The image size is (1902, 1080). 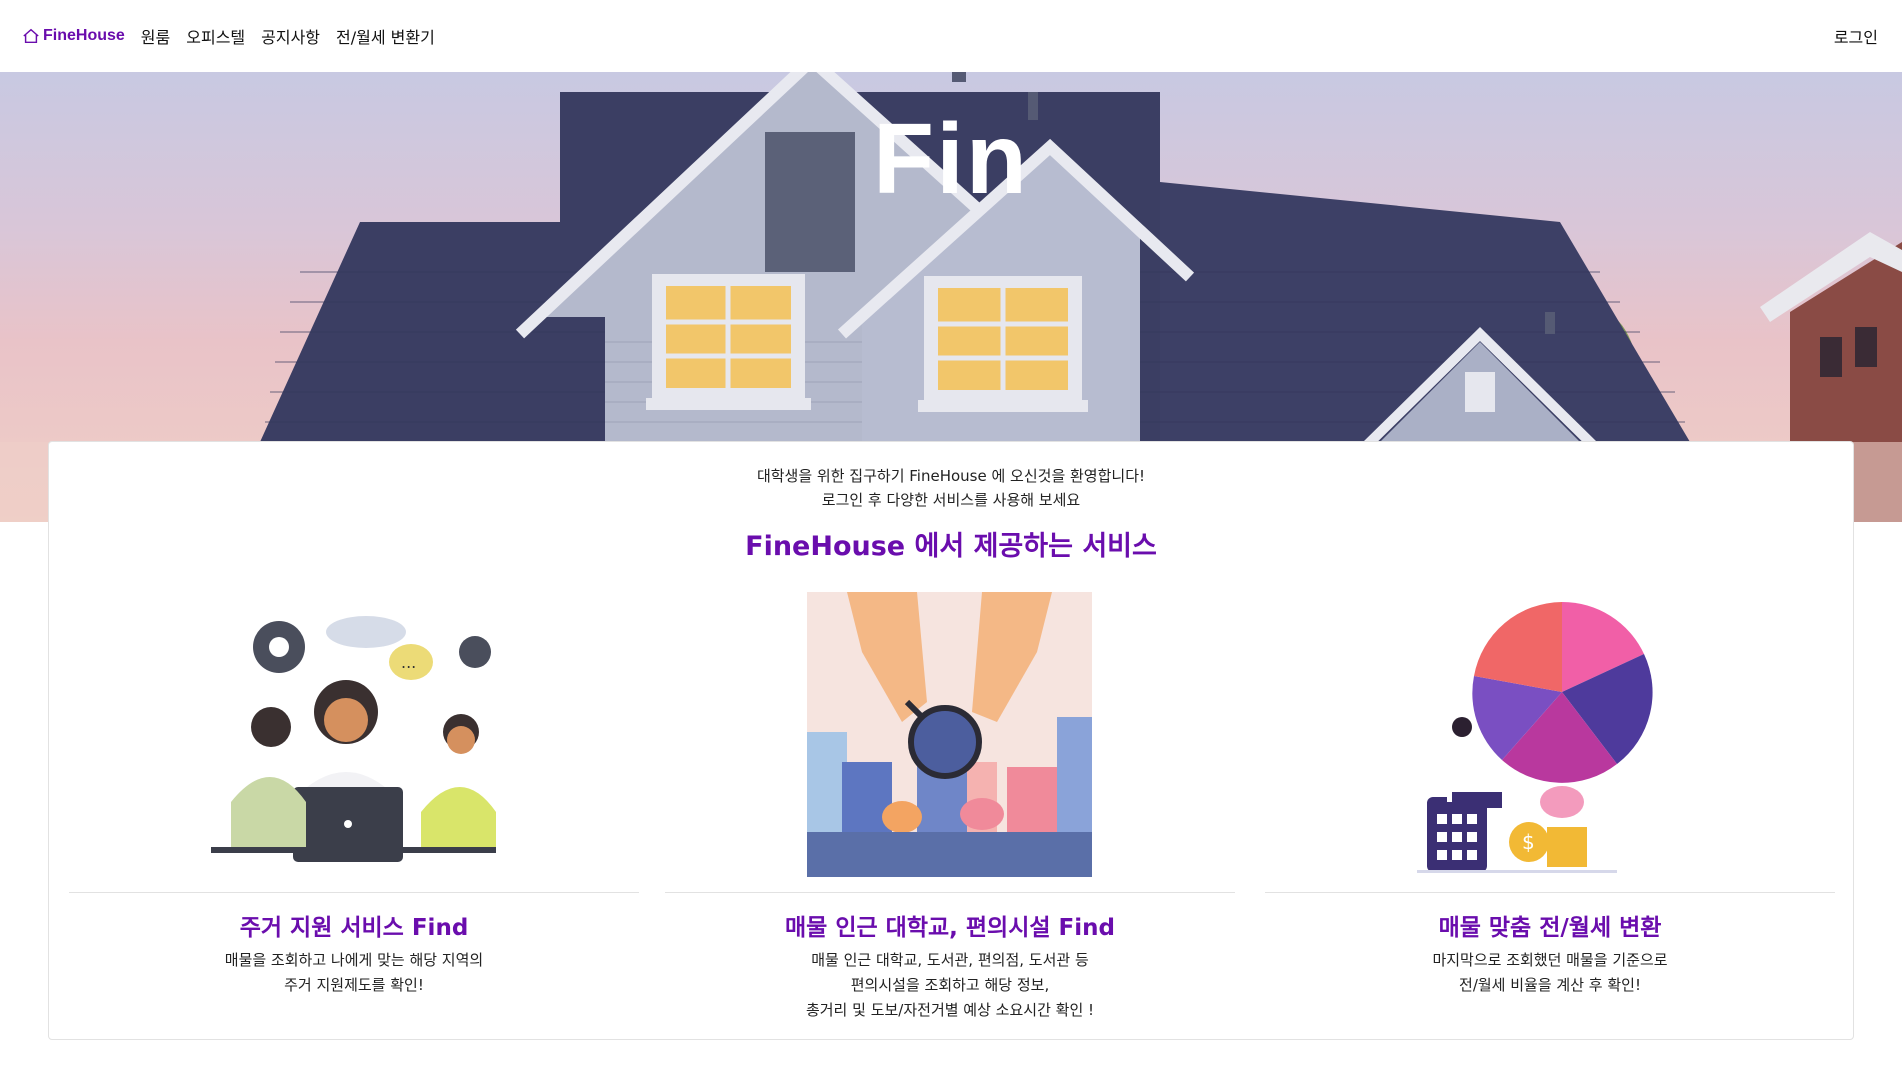 I want to click on hero-title: Fin, so click(x=951, y=159).